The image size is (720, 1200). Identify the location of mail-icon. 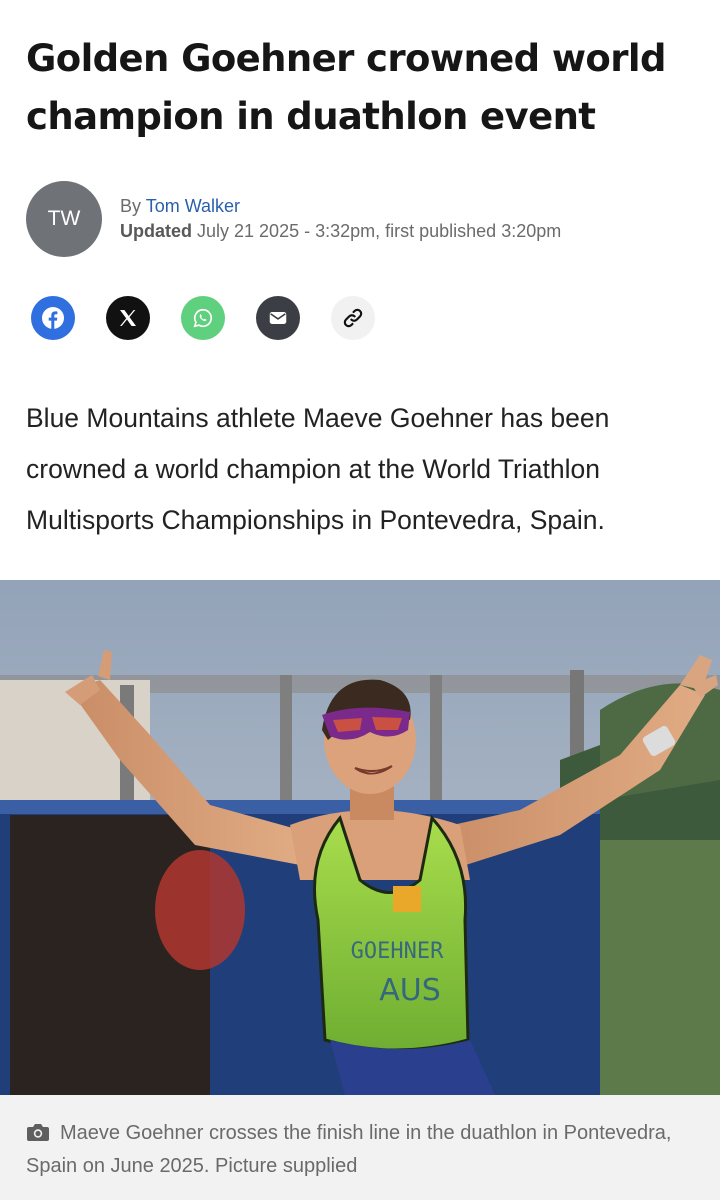
(278, 318).